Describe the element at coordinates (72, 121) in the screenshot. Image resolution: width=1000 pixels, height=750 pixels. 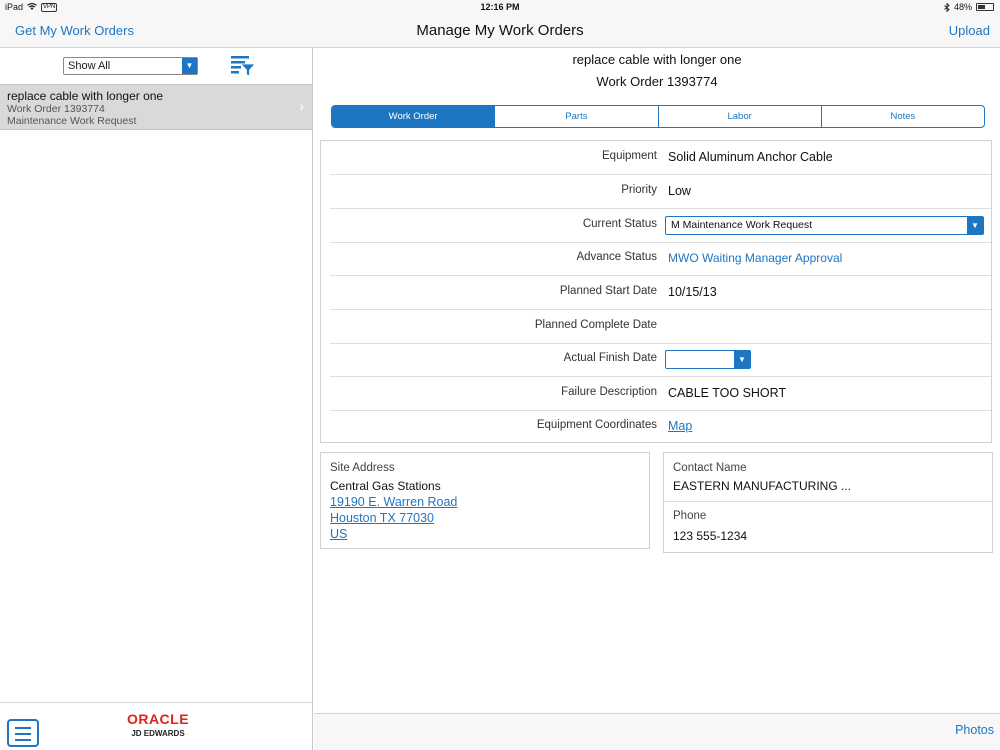
I see `work-order-item-type: Maintenance Work Request` at that location.